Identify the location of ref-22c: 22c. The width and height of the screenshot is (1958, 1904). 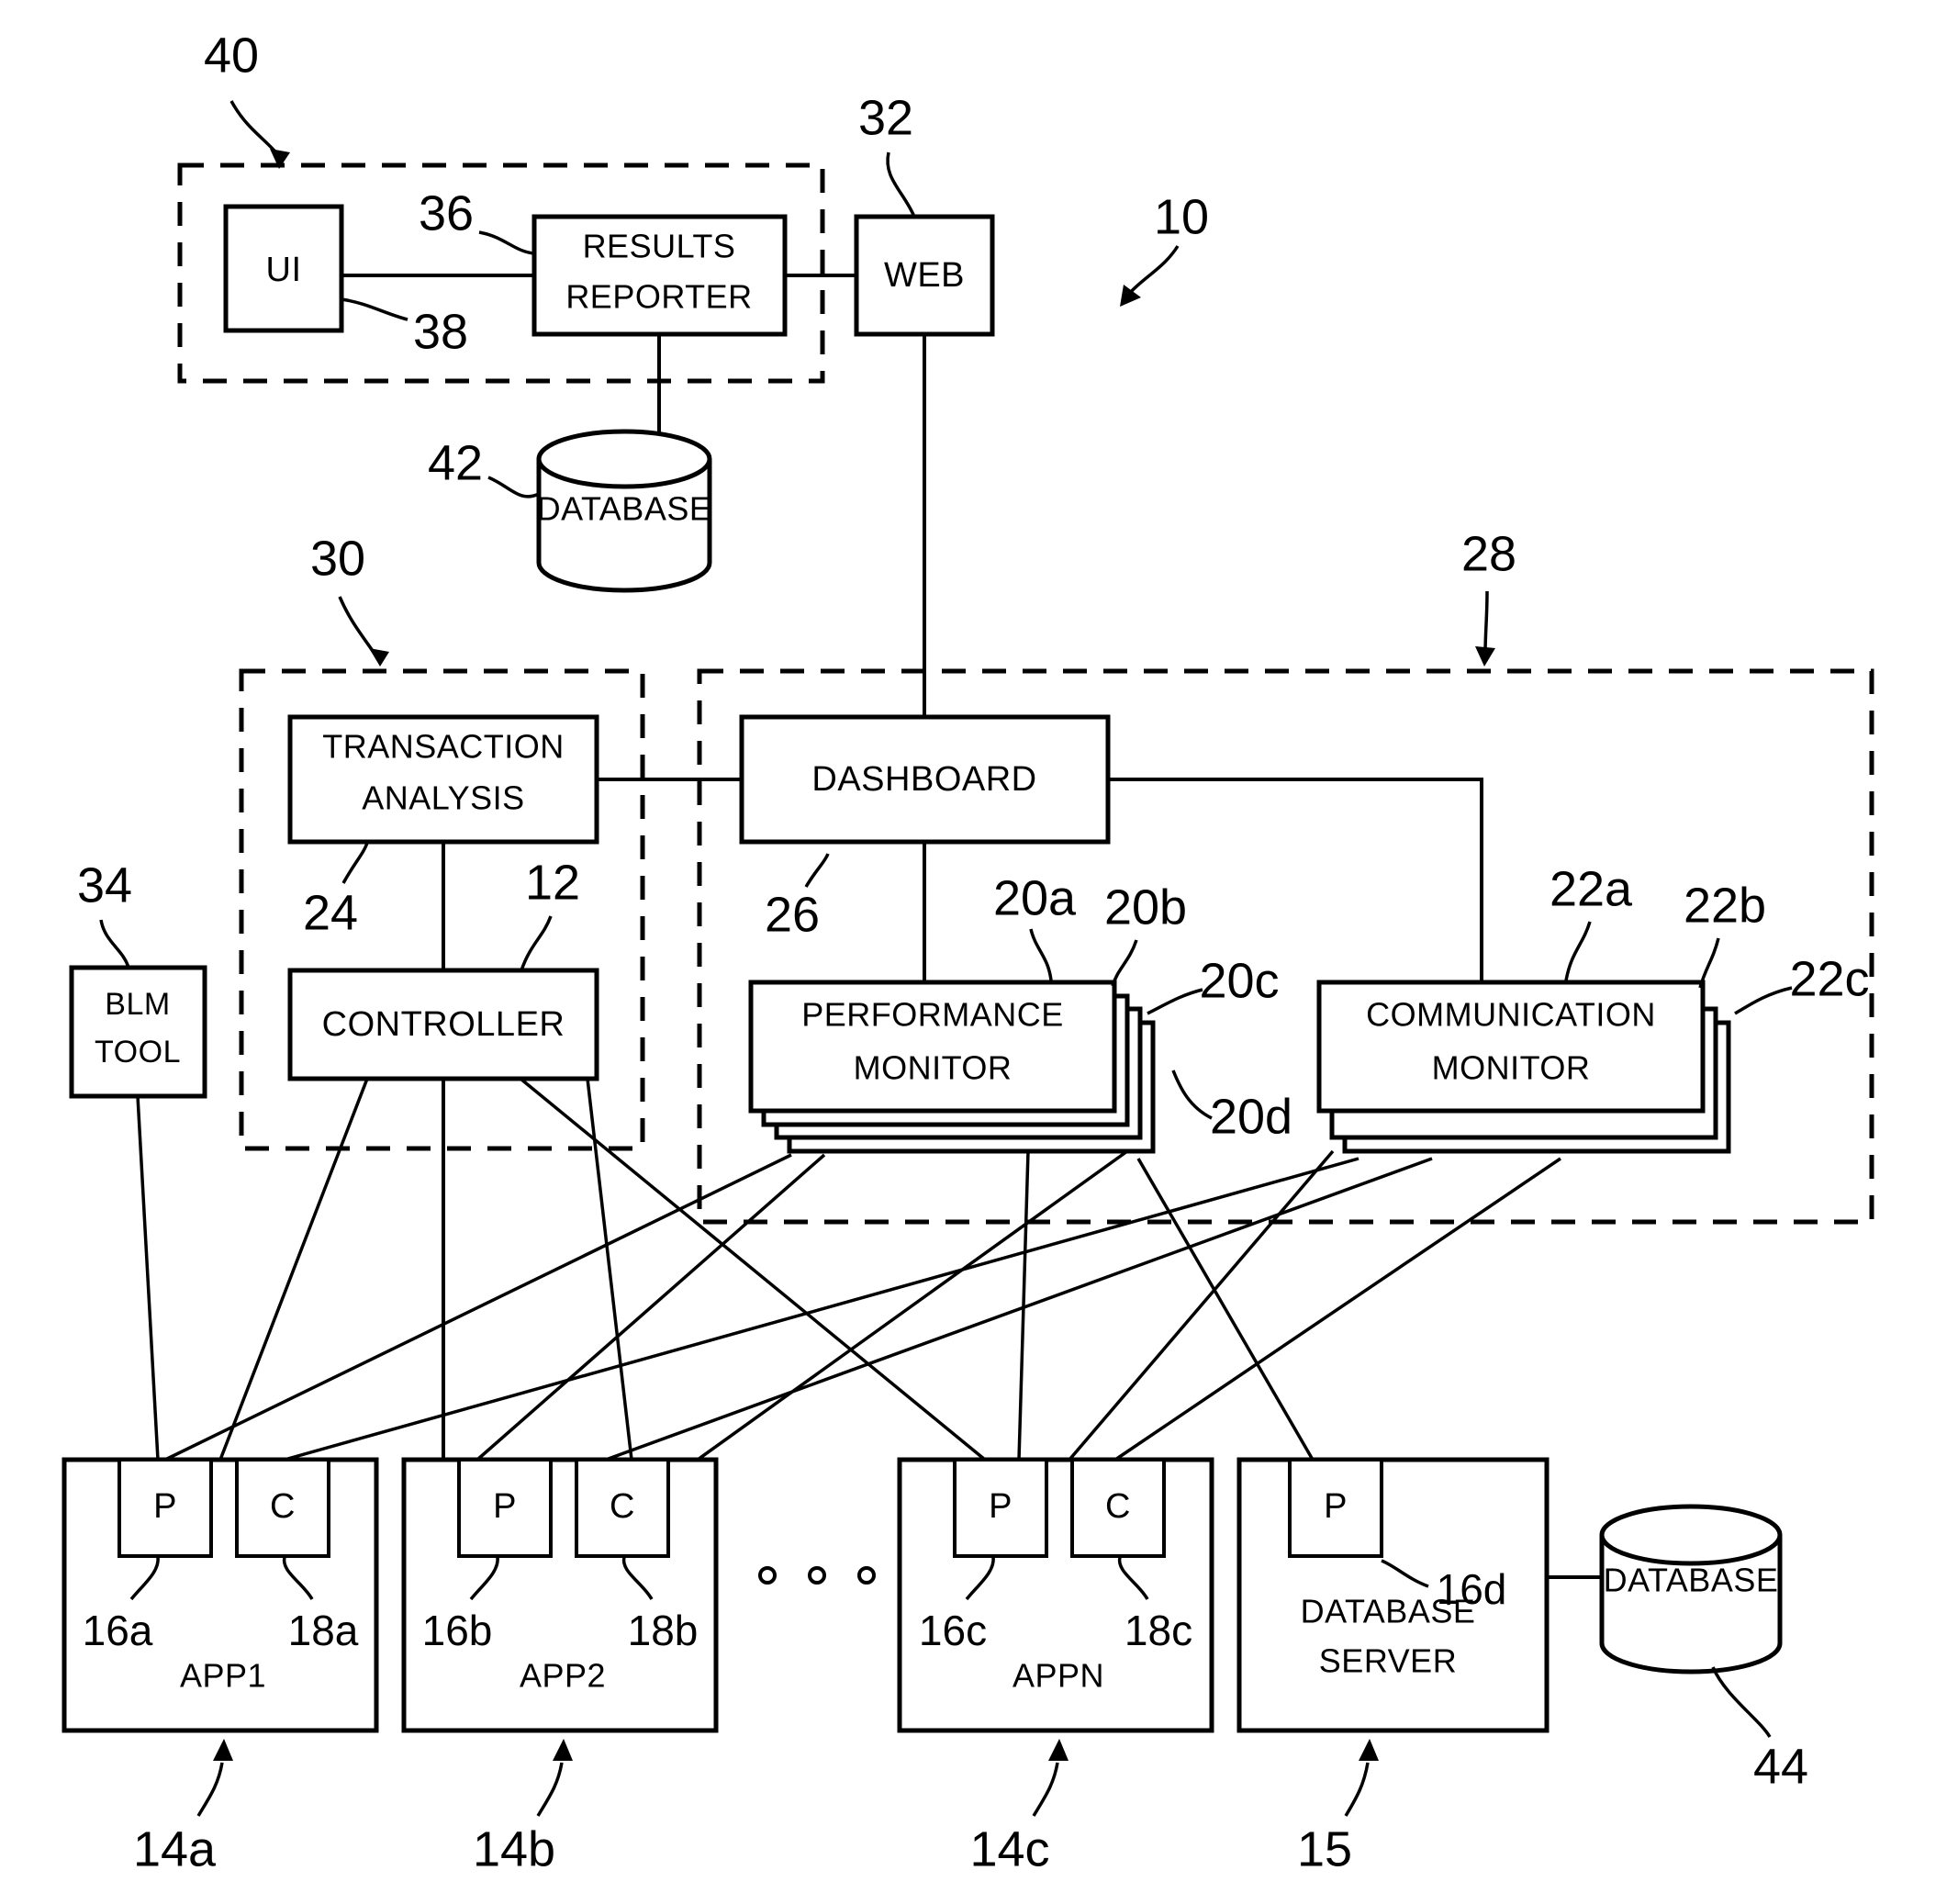
(1829, 978).